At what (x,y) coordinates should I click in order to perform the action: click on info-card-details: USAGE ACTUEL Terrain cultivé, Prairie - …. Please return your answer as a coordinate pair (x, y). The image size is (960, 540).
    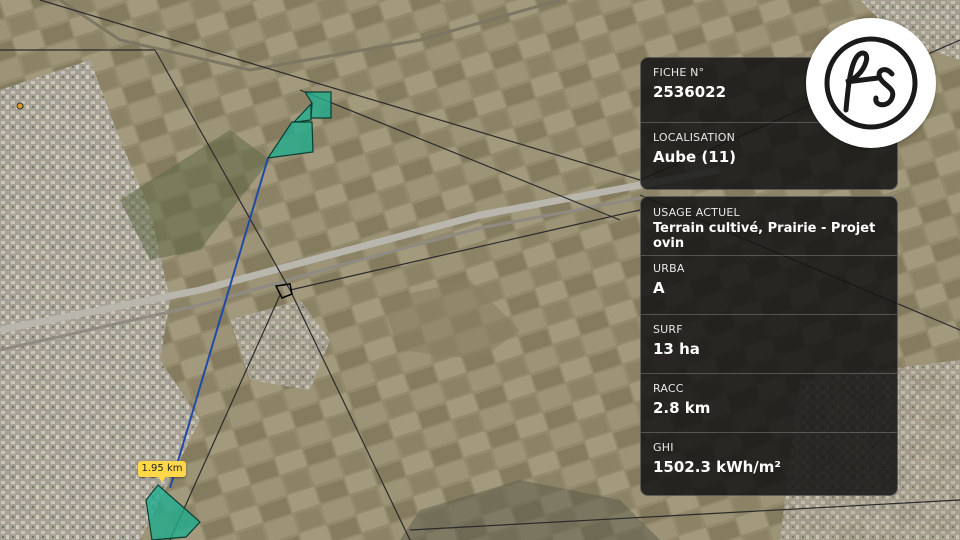
    Looking at the image, I should click on (769, 346).